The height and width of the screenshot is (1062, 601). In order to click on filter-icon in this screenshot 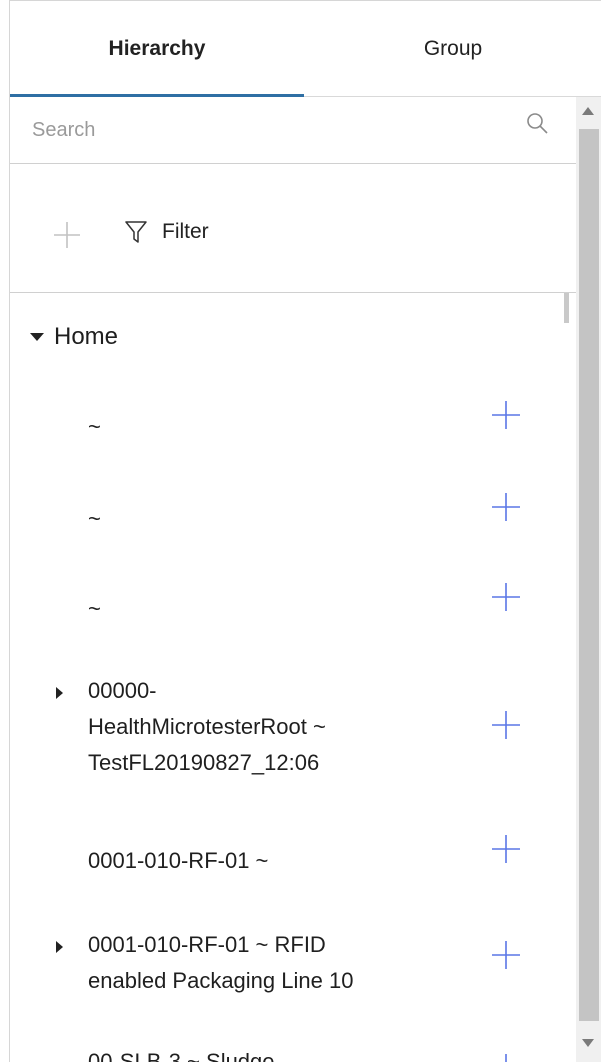, I will do `click(136, 232)`.